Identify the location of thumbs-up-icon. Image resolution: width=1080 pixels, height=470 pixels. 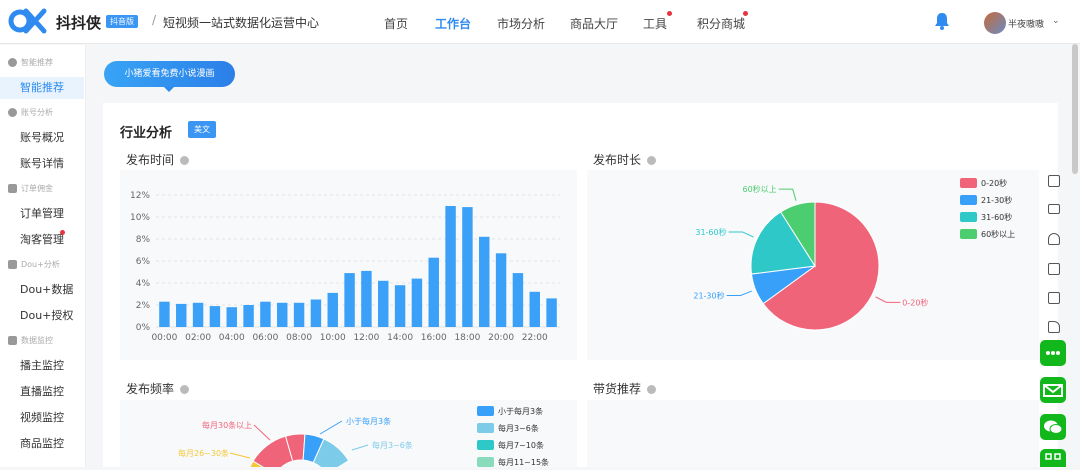
(1054, 327).